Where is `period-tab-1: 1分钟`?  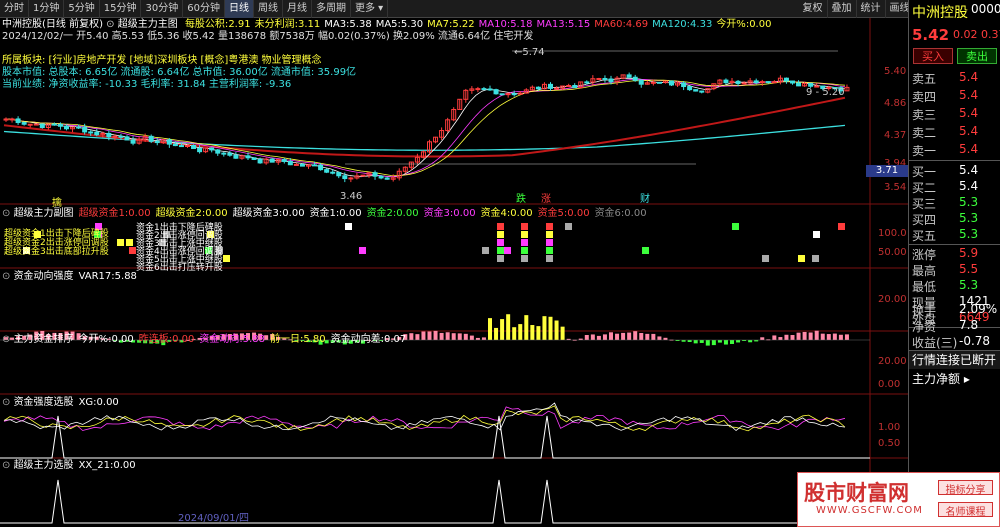 period-tab-1: 1分钟 is located at coordinates (47, 9).